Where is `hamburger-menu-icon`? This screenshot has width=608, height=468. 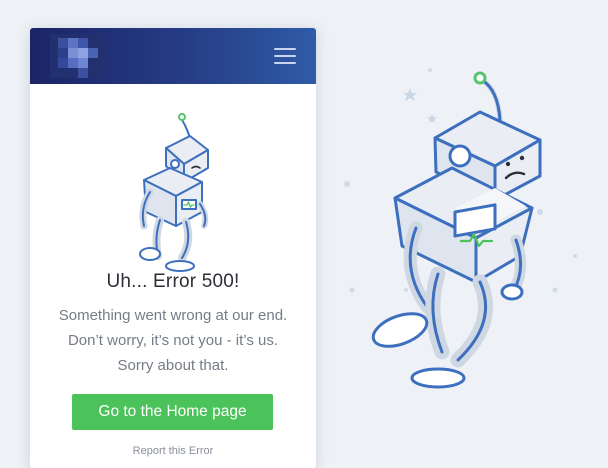 hamburger-menu-icon is located at coordinates (285, 56).